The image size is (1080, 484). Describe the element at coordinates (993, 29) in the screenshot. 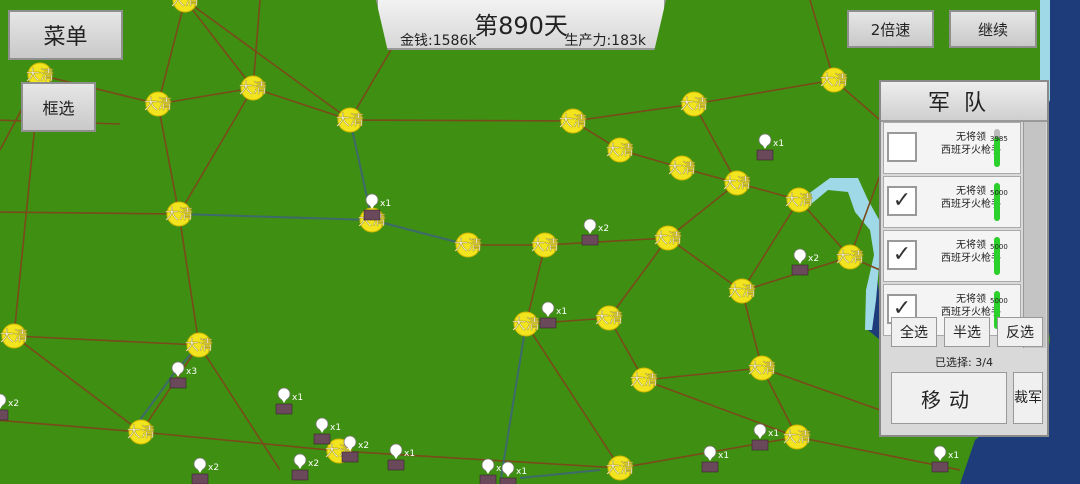

I see `continue-button: 继续` at that location.